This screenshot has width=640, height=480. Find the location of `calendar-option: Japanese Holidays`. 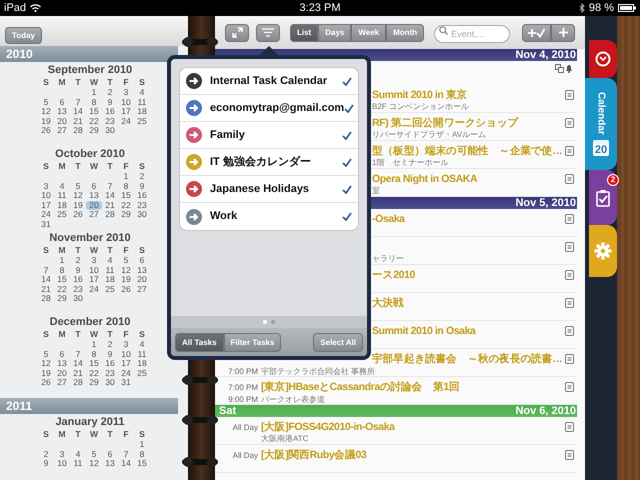

calendar-option: Japanese Holidays is located at coordinates (269, 189).